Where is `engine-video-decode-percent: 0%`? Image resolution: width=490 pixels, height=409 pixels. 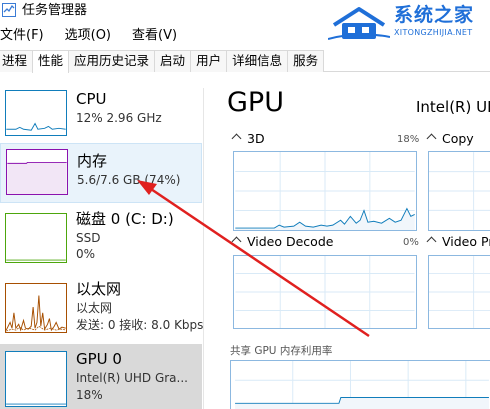 engine-video-decode-percent: 0% is located at coordinates (411, 242).